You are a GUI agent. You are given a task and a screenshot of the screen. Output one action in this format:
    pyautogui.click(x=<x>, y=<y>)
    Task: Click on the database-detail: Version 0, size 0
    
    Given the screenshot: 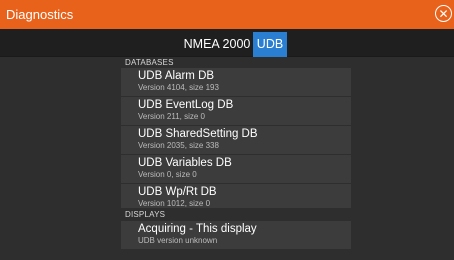 What is the action you would take?
    pyautogui.click(x=167, y=174)
    